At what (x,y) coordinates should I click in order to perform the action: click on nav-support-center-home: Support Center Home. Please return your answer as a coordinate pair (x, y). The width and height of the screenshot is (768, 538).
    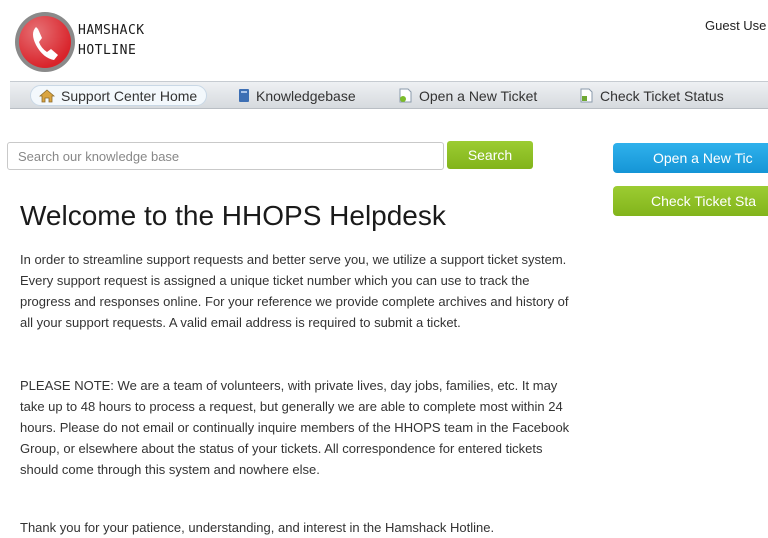
    Looking at the image, I should click on (119, 95).